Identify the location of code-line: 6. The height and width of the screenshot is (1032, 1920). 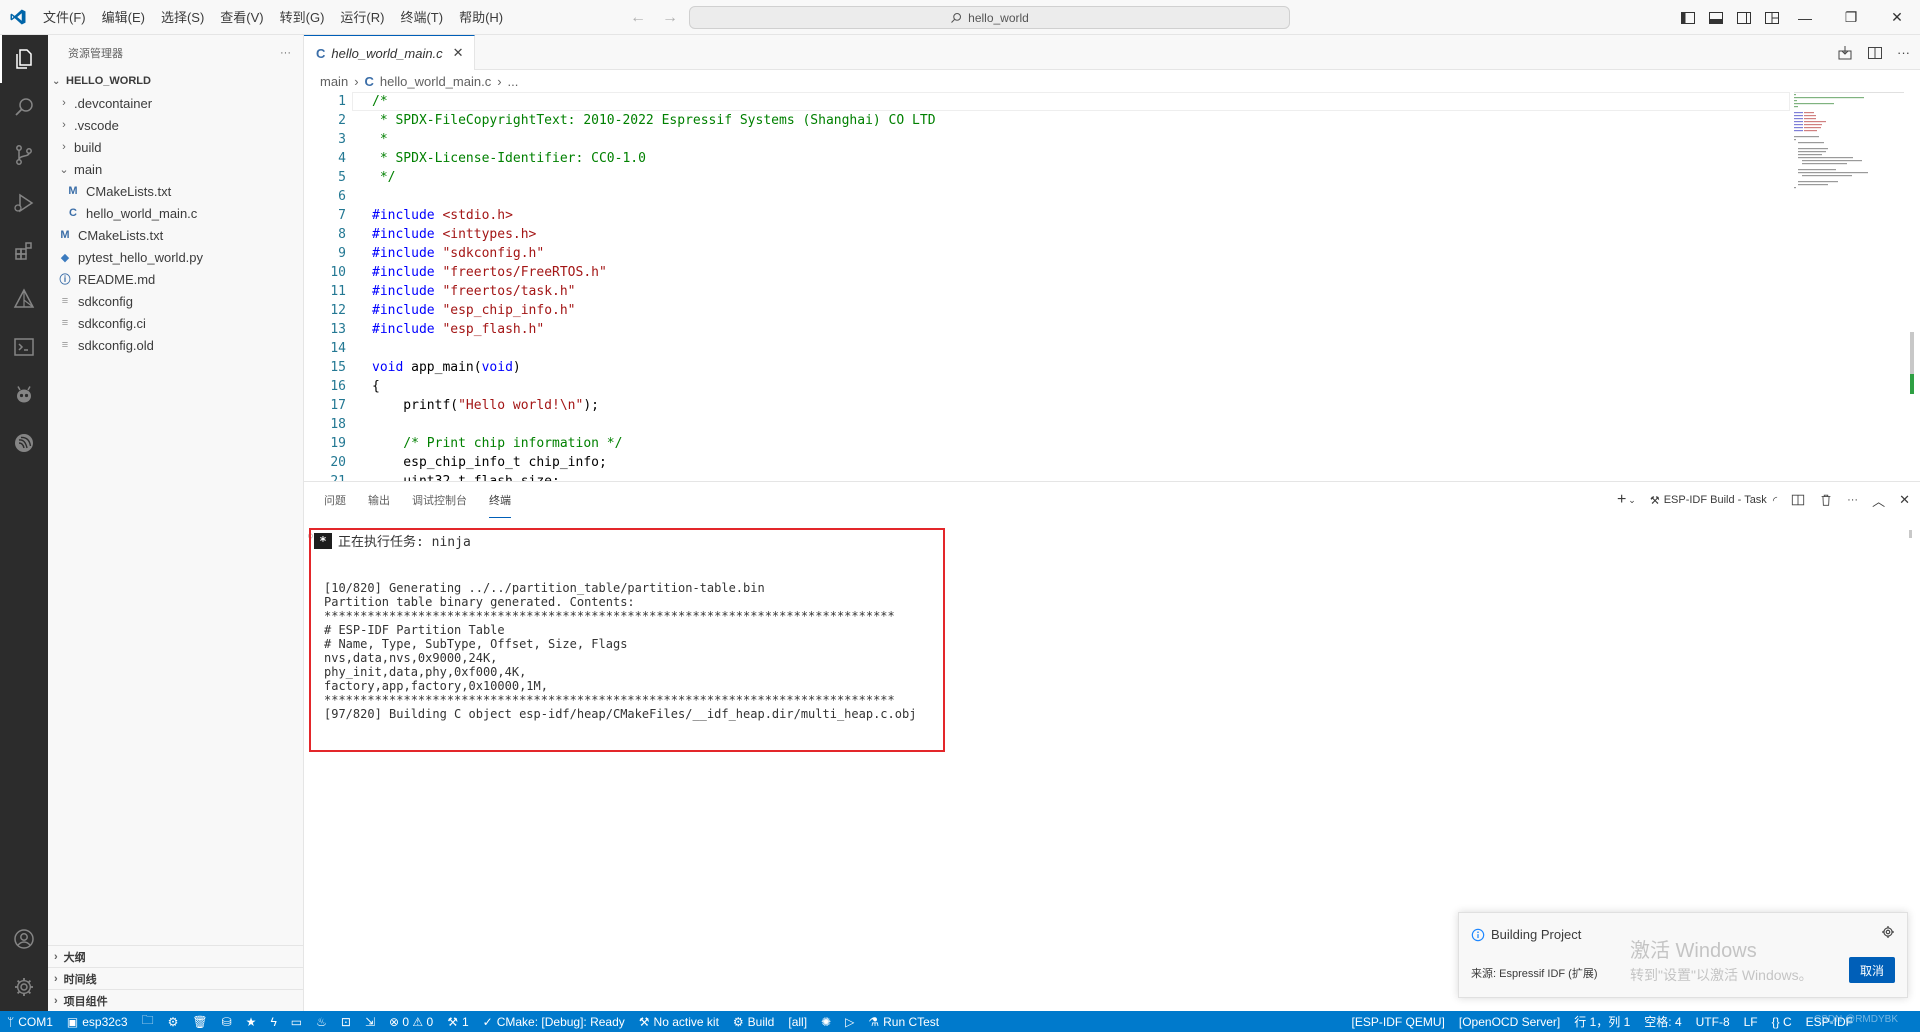
(1049, 196).